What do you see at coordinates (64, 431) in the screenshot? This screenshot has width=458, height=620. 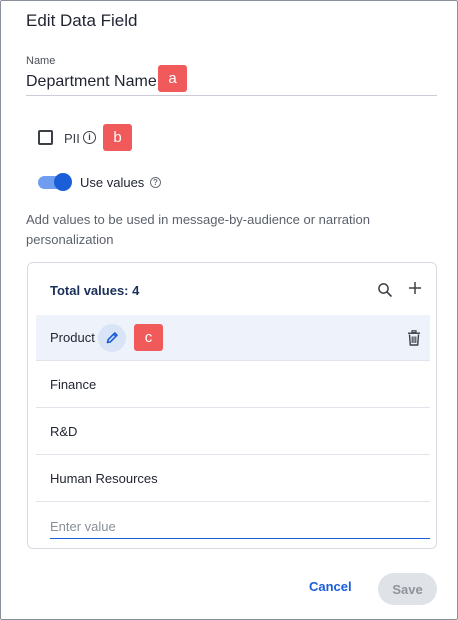 I see `value-row-label: R&D` at bounding box center [64, 431].